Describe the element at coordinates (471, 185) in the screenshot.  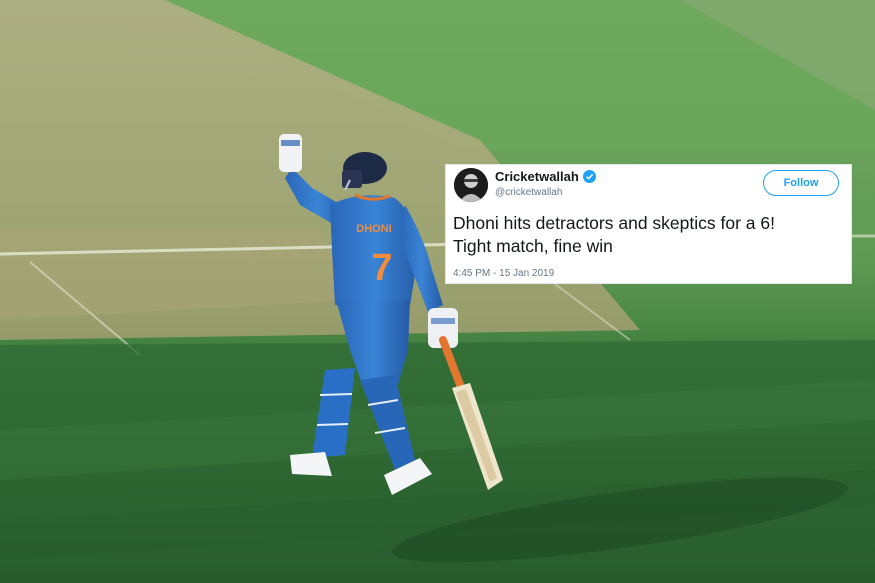
I see `profile-avatar` at that location.